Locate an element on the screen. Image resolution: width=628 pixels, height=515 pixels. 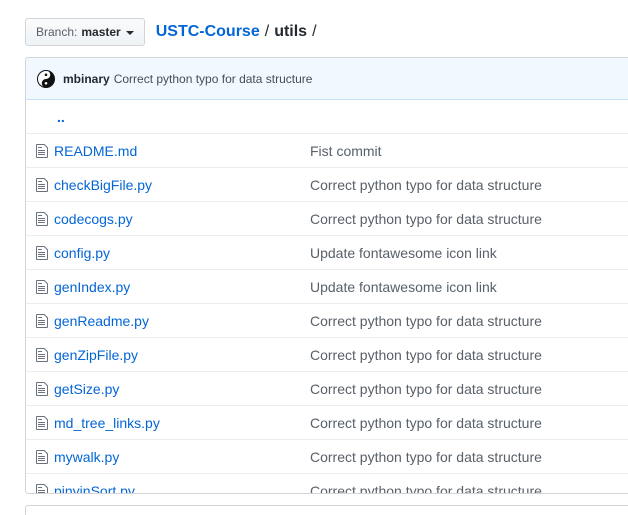
file-name-link: md_tree_links.py is located at coordinates (182, 423).